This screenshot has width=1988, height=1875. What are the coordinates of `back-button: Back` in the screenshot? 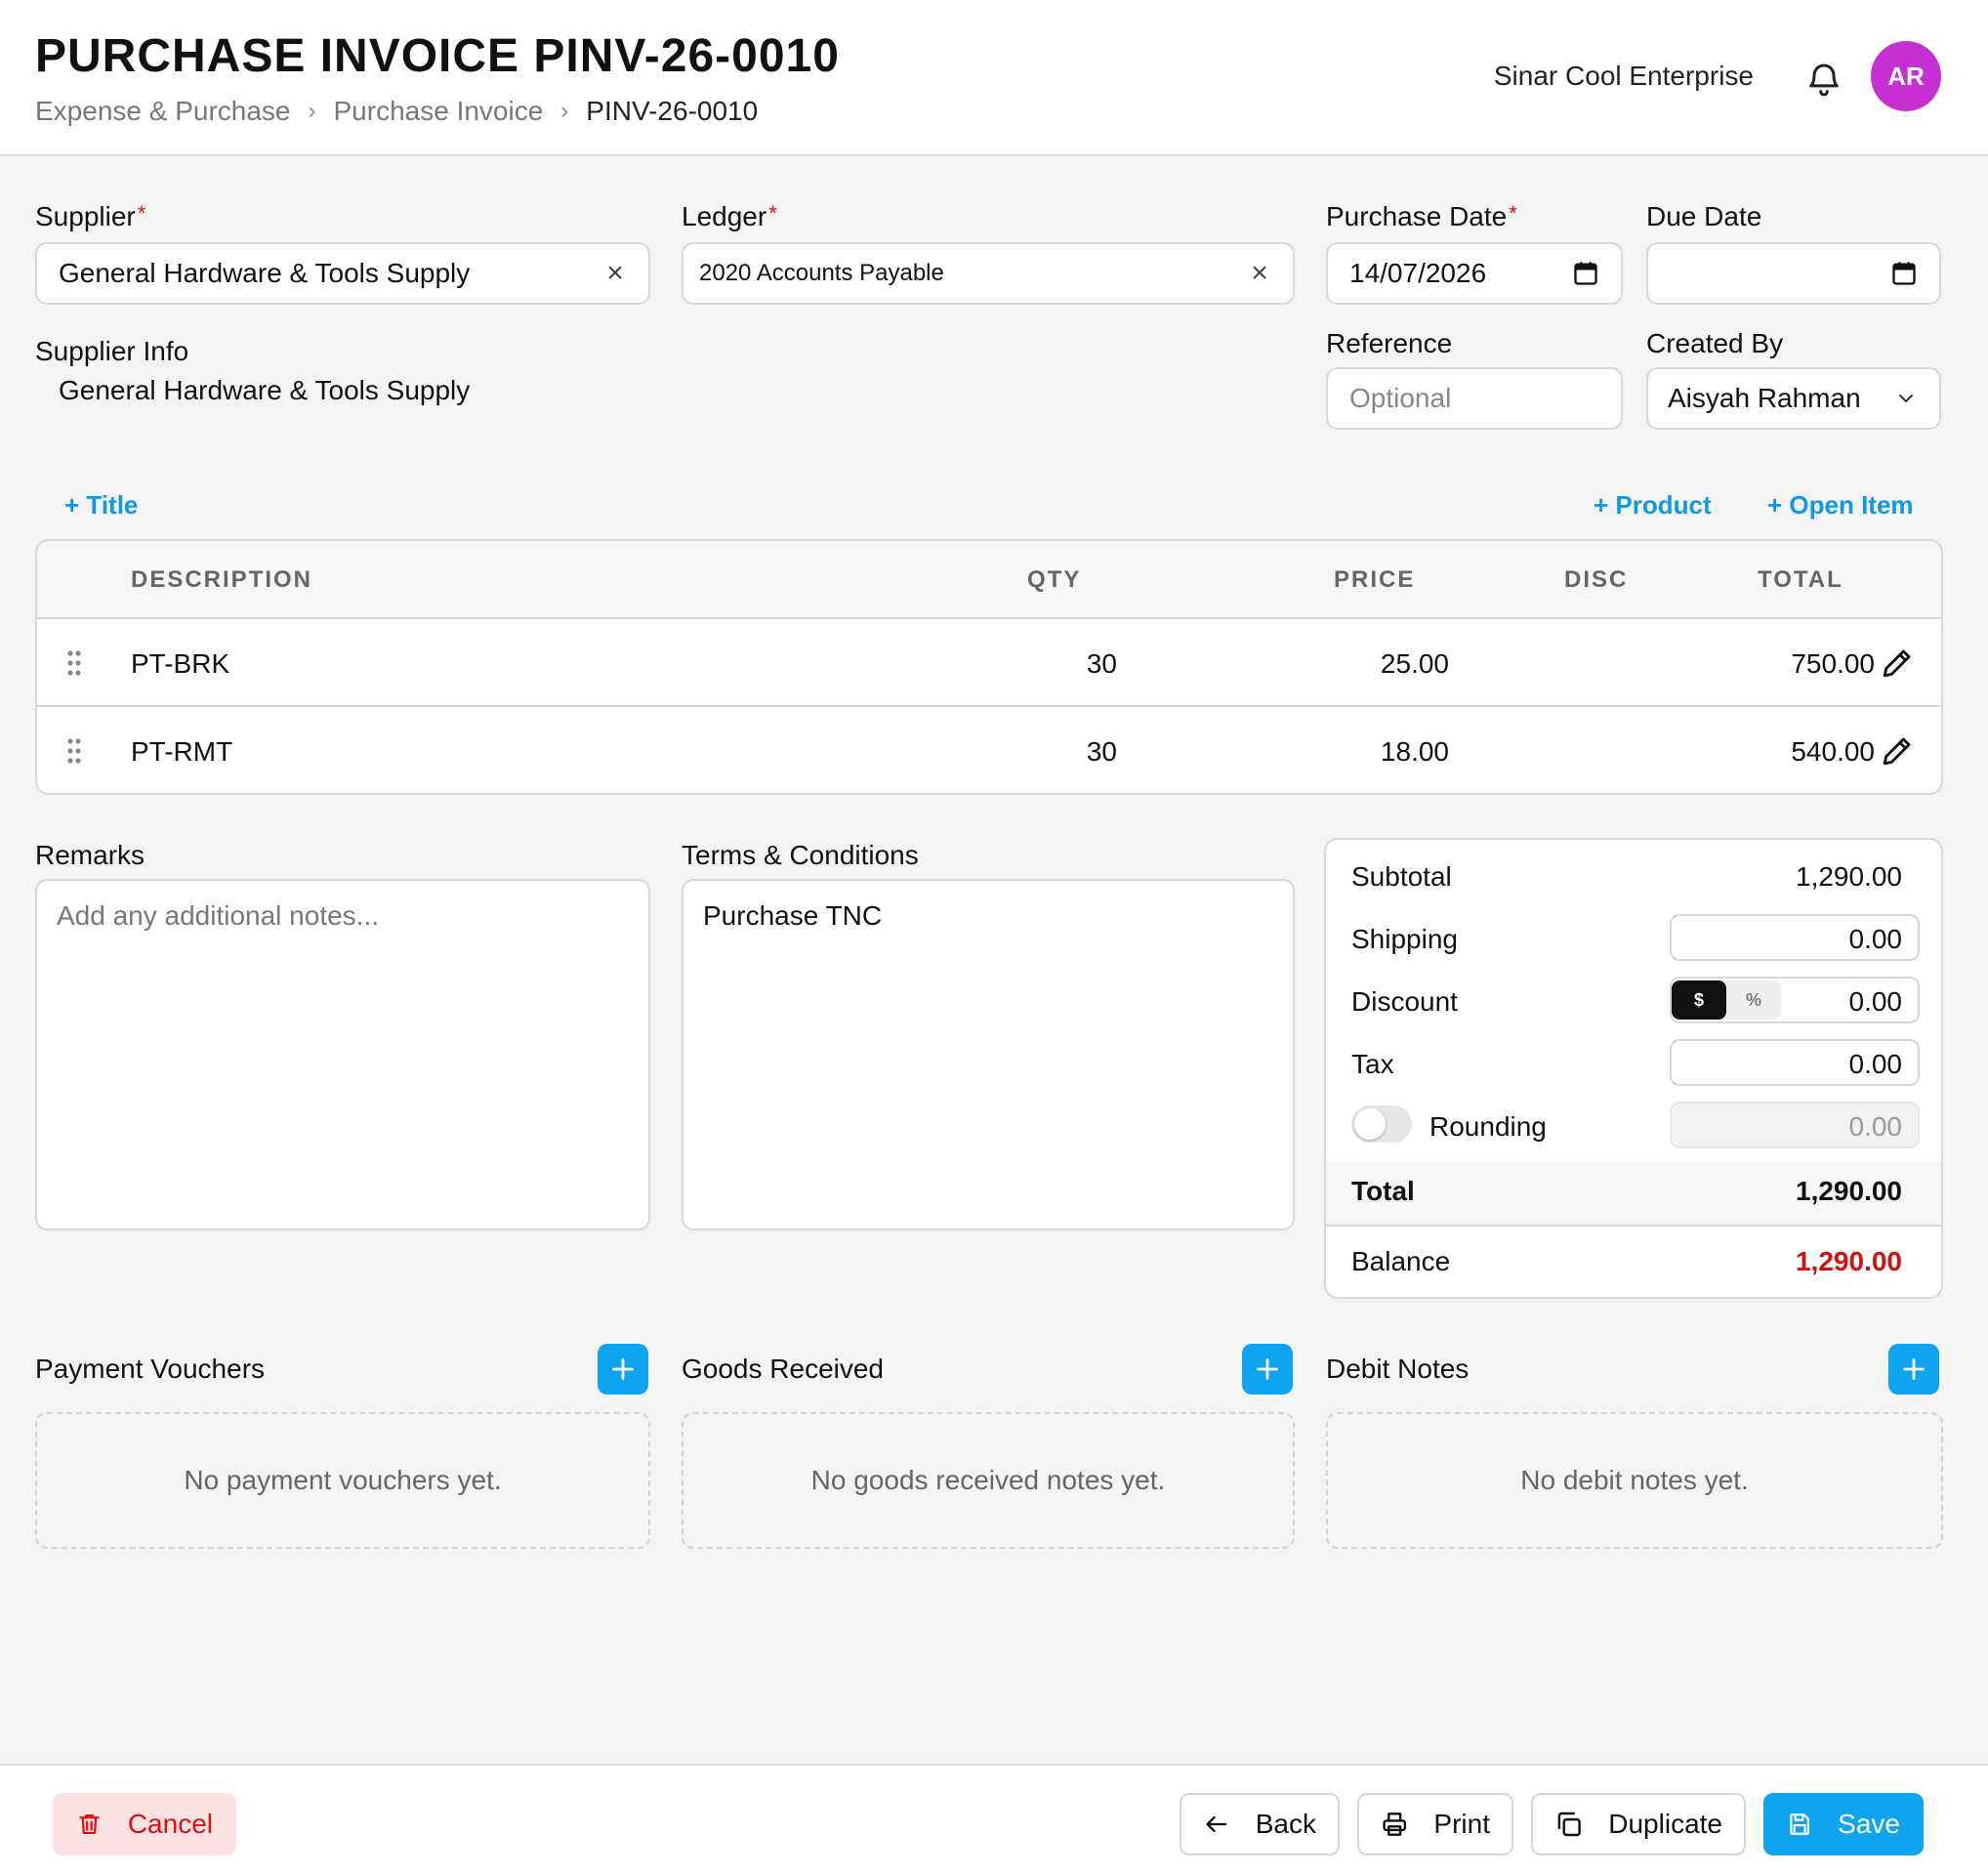 It's located at (1260, 1824).